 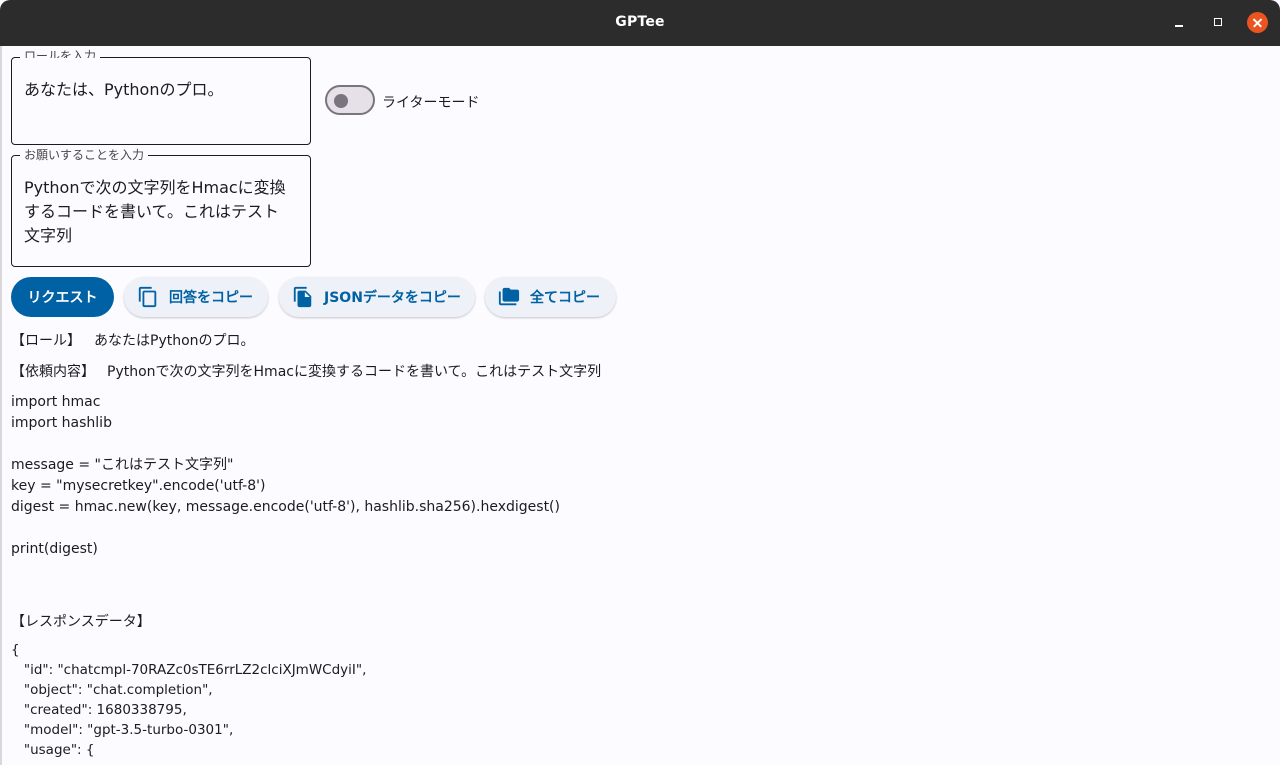 What do you see at coordinates (431, 103) in the screenshot?
I see `writer-mode-label: ライターモード` at bounding box center [431, 103].